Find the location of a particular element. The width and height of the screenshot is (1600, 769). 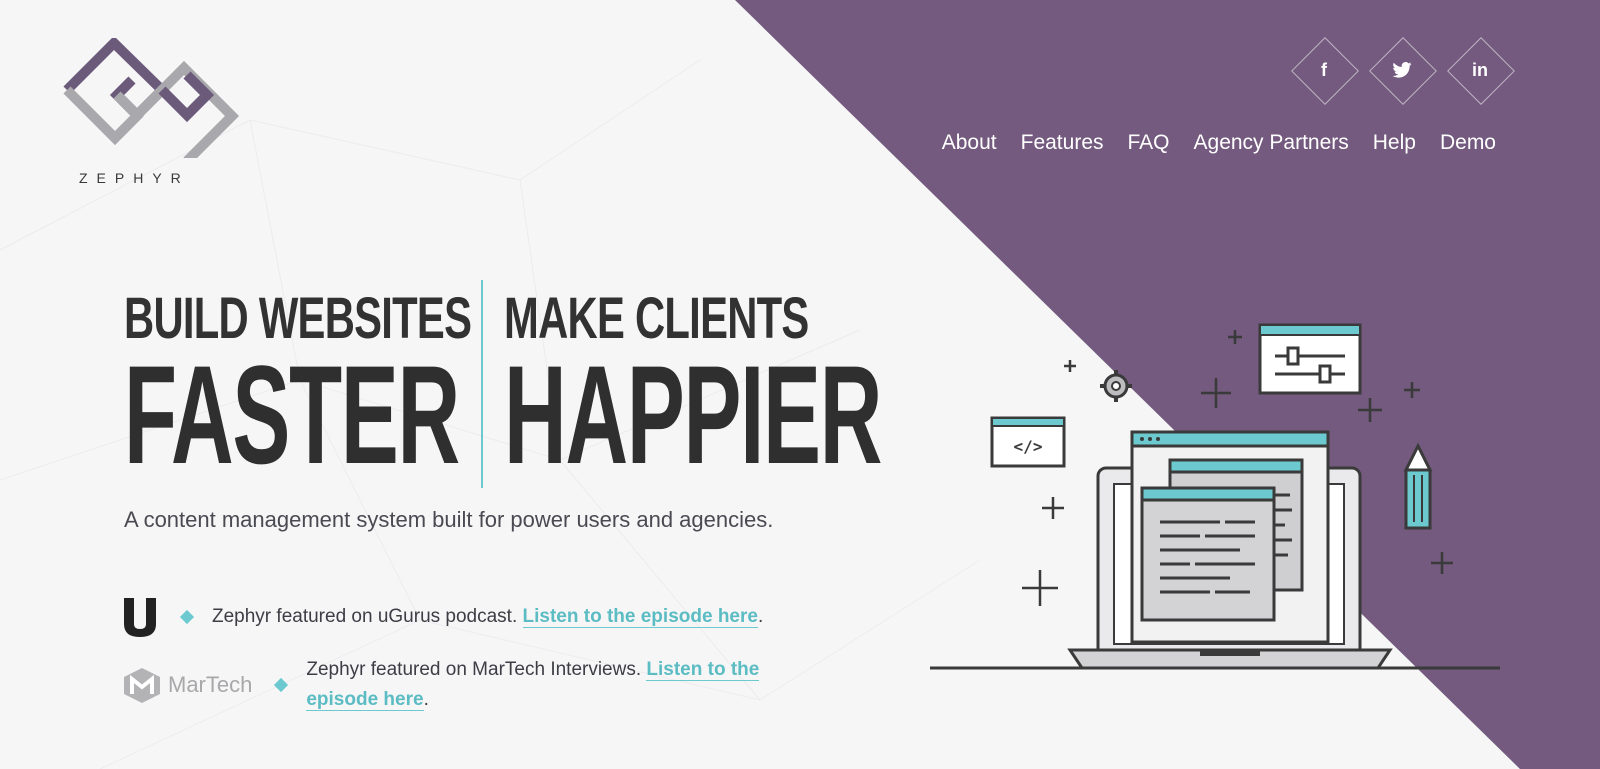

nav-item-demo: Demo is located at coordinates (1468, 143).